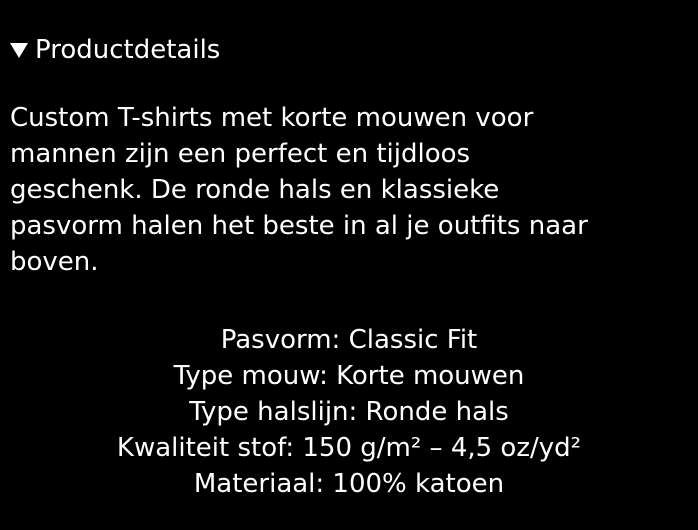 This screenshot has height=530, width=698. What do you see at coordinates (349, 448) in the screenshot?
I see `spec-fabric-quality: Kwaliteit stof: 150 g/m² – 4,5 oz/yd²` at bounding box center [349, 448].